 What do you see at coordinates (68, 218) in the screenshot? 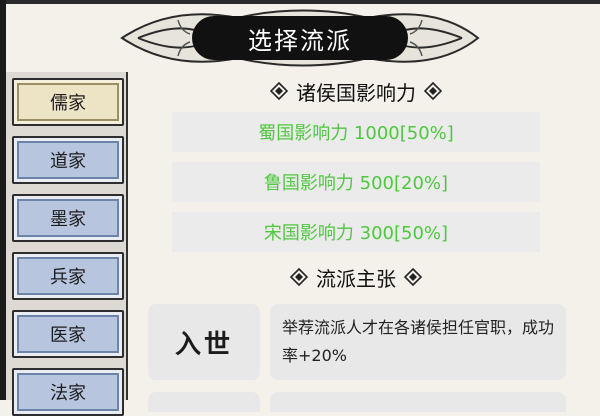
I see `sidebar-item-mojia: 墨家` at bounding box center [68, 218].